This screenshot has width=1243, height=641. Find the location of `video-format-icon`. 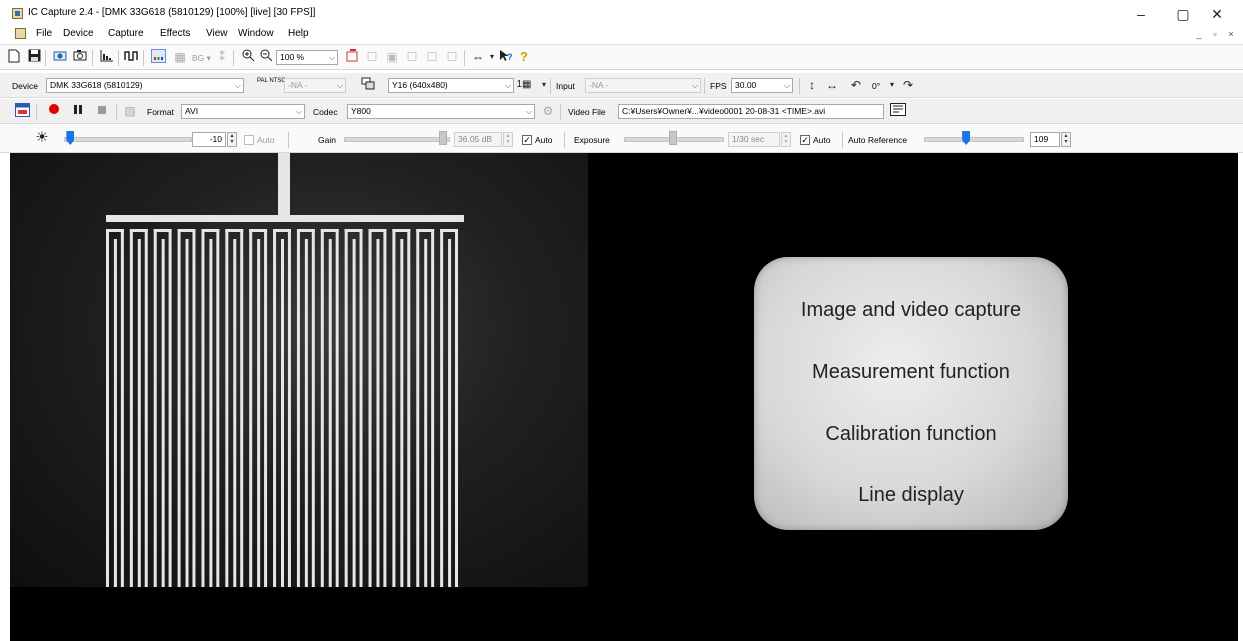

video-format-icon is located at coordinates (368, 85).